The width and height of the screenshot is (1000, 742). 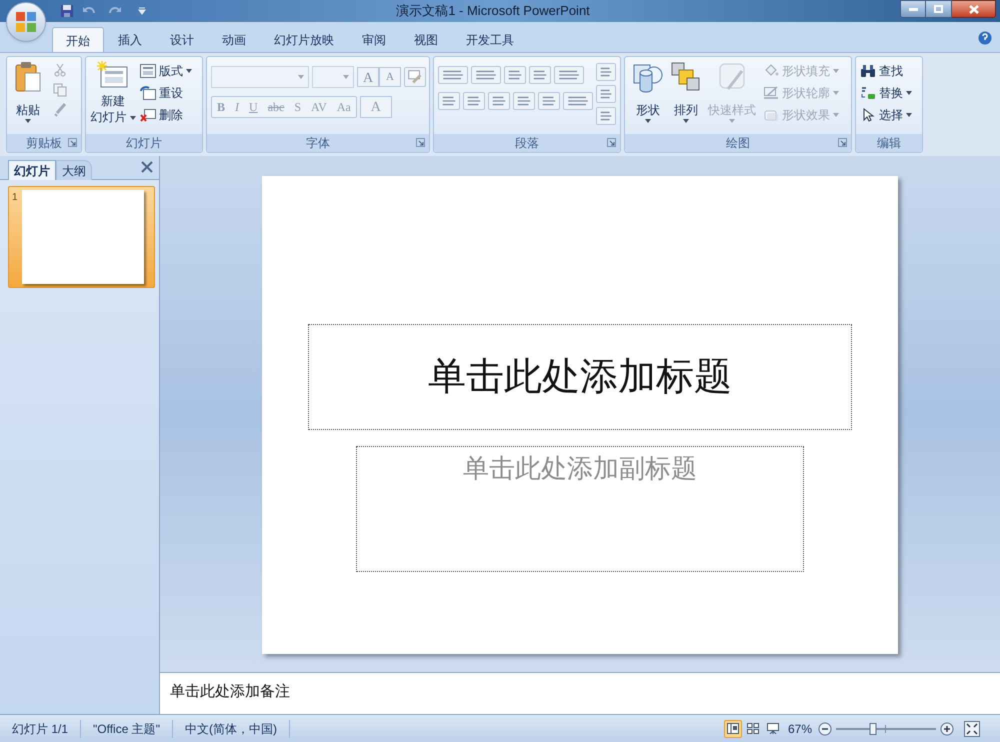 I want to click on slideshow-view-icon, so click(x=772, y=728).